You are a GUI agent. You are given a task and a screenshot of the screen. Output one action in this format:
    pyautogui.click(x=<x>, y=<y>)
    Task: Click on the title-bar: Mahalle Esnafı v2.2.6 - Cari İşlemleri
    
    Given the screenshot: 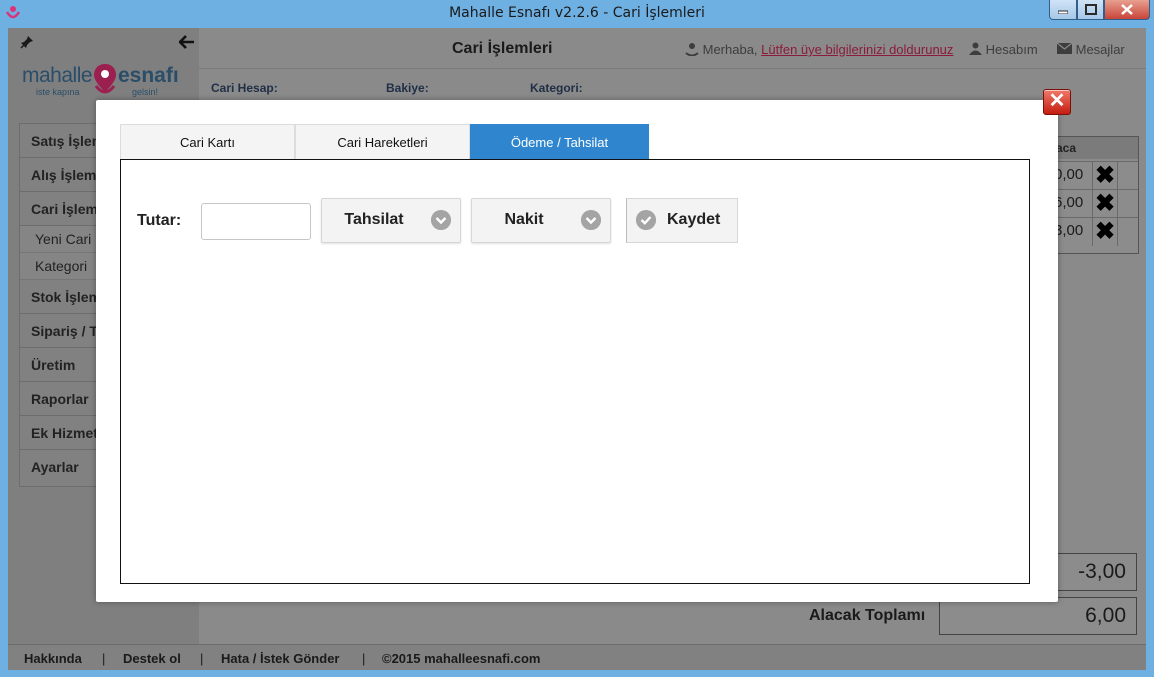 What is the action you would take?
    pyautogui.click(x=577, y=13)
    